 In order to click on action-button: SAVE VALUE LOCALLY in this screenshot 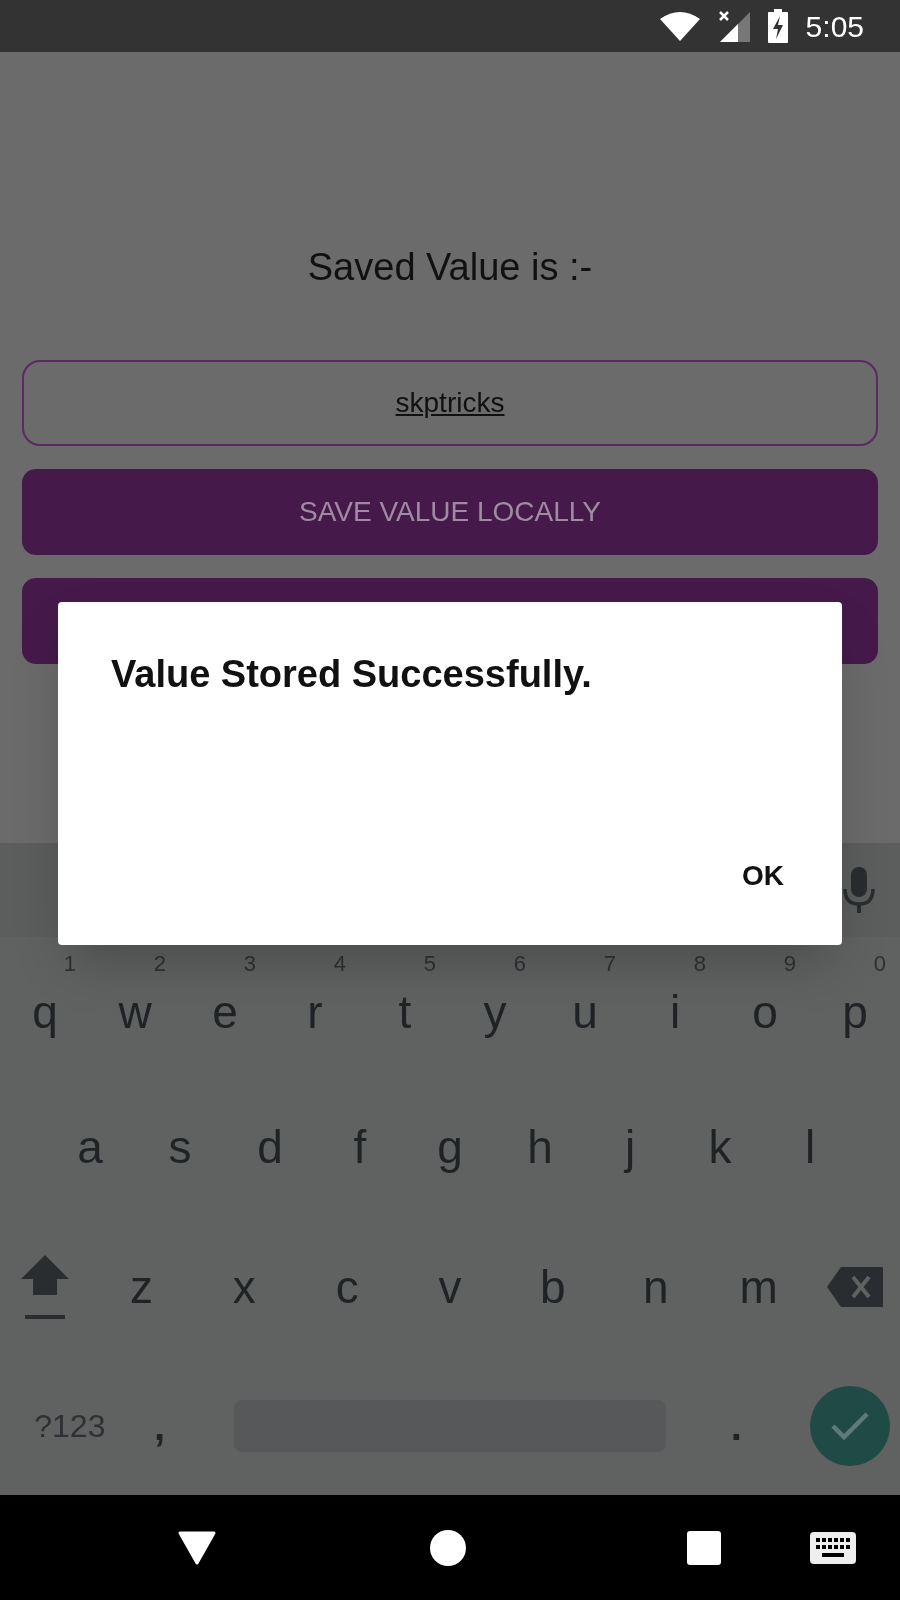, I will do `click(450, 512)`.